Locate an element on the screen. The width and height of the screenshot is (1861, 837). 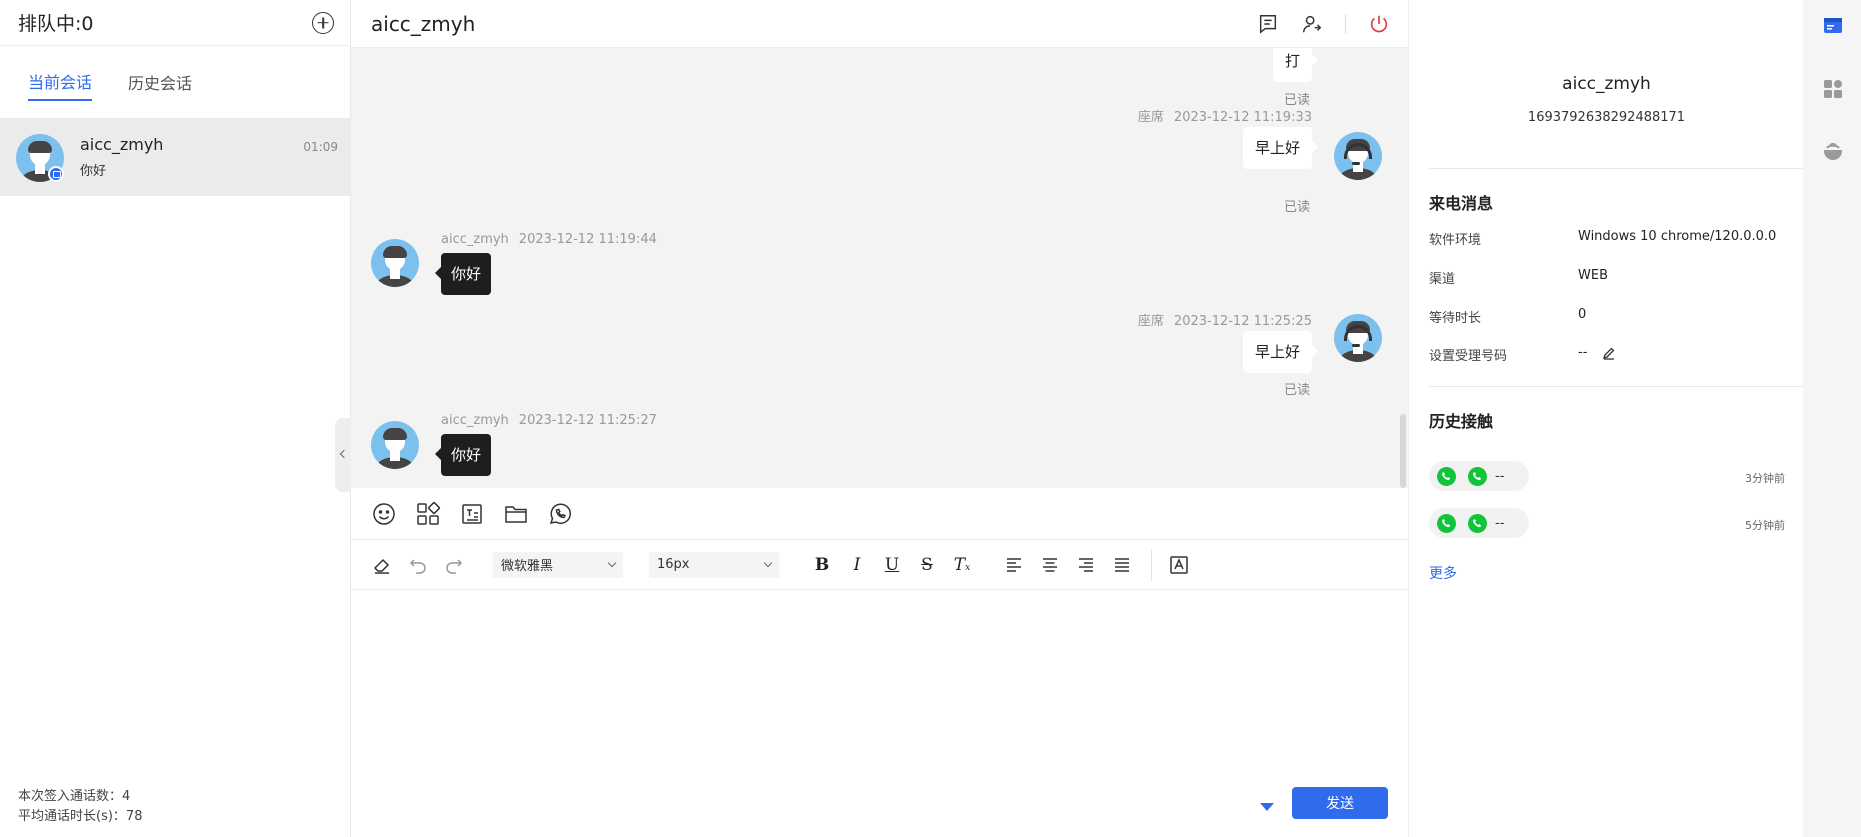
incoming-section-title: 来电消息 is located at coordinates (1461, 203).